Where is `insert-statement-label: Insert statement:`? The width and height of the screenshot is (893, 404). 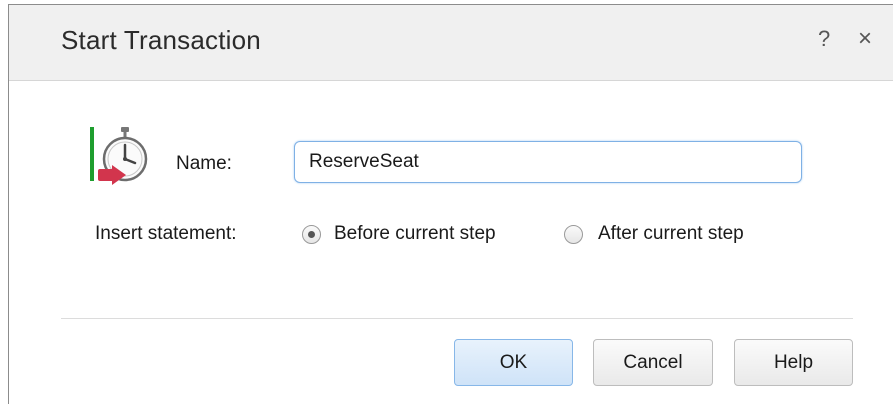 insert-statement-label: Insert statement: is located at coordinates (166, 233).